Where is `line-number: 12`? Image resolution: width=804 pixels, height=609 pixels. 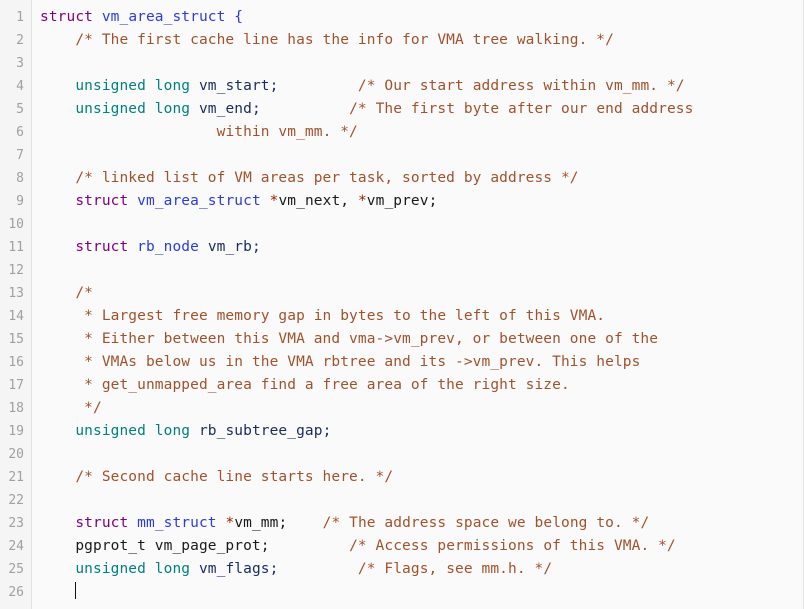
line-number: 12 is located at coordinates (16, 270).